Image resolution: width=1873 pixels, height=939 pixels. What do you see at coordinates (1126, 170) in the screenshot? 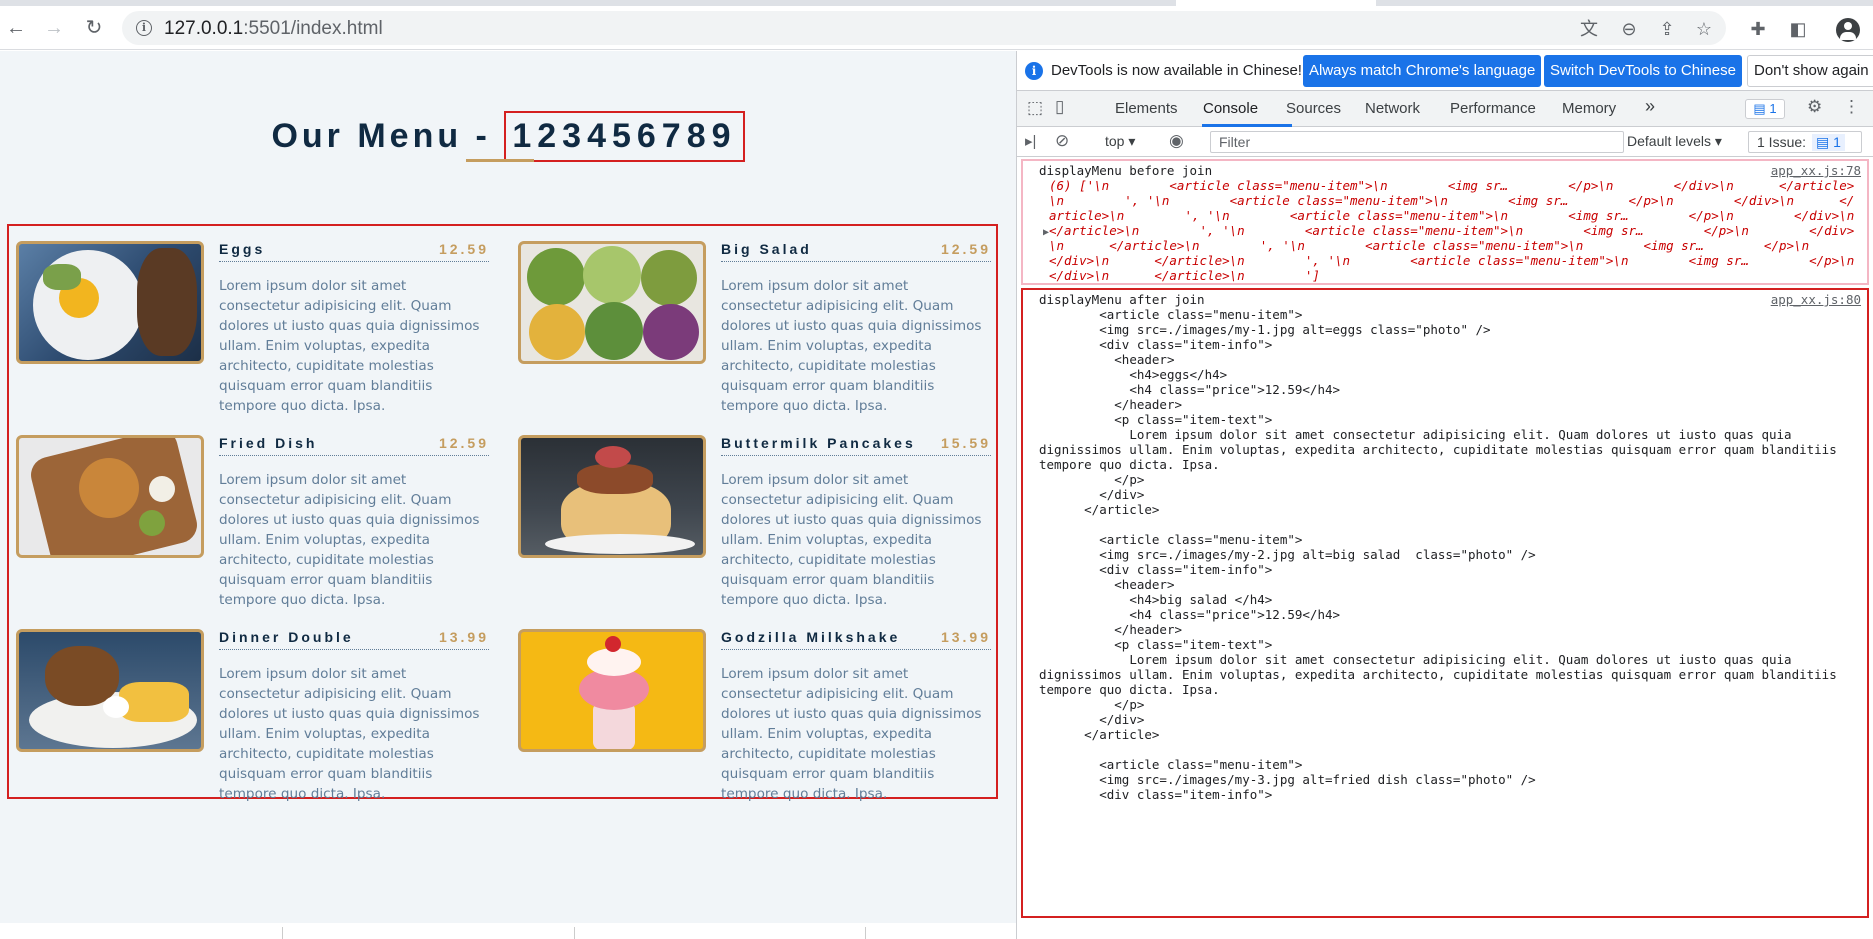
I see `log-label: displayMenu before join` at bounding box center [1126, 170].